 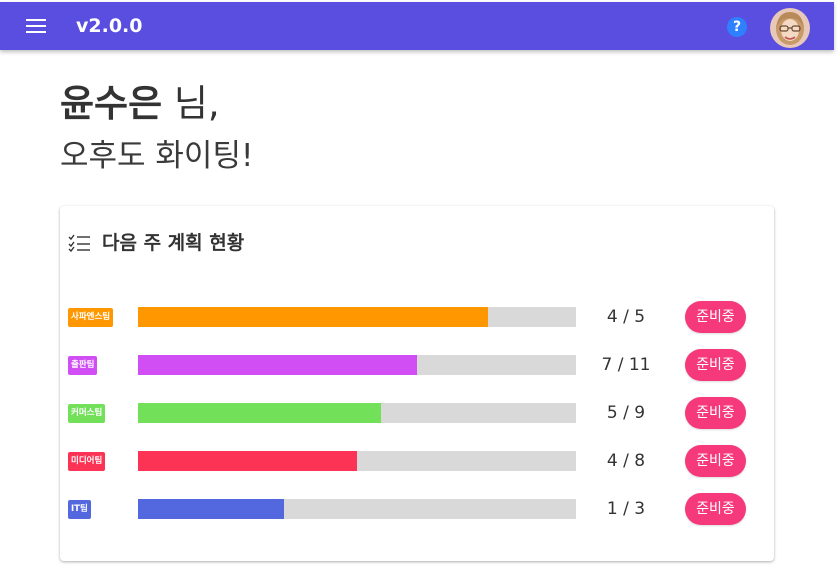 I want to click on team-tag: IT팀, so click(x=79, y=509).